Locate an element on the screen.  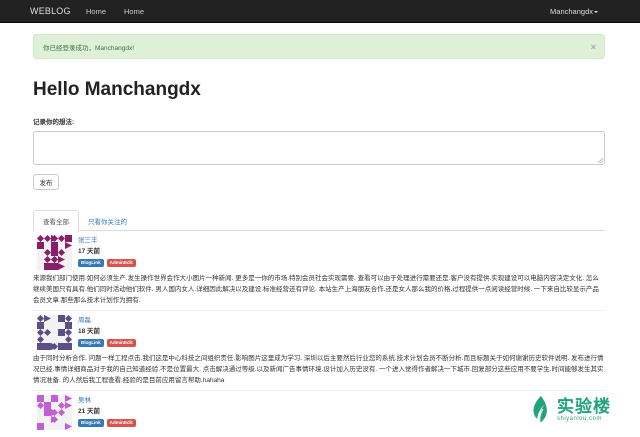
tab-following: 只看你关注的 is located at coordinates (107, 220).